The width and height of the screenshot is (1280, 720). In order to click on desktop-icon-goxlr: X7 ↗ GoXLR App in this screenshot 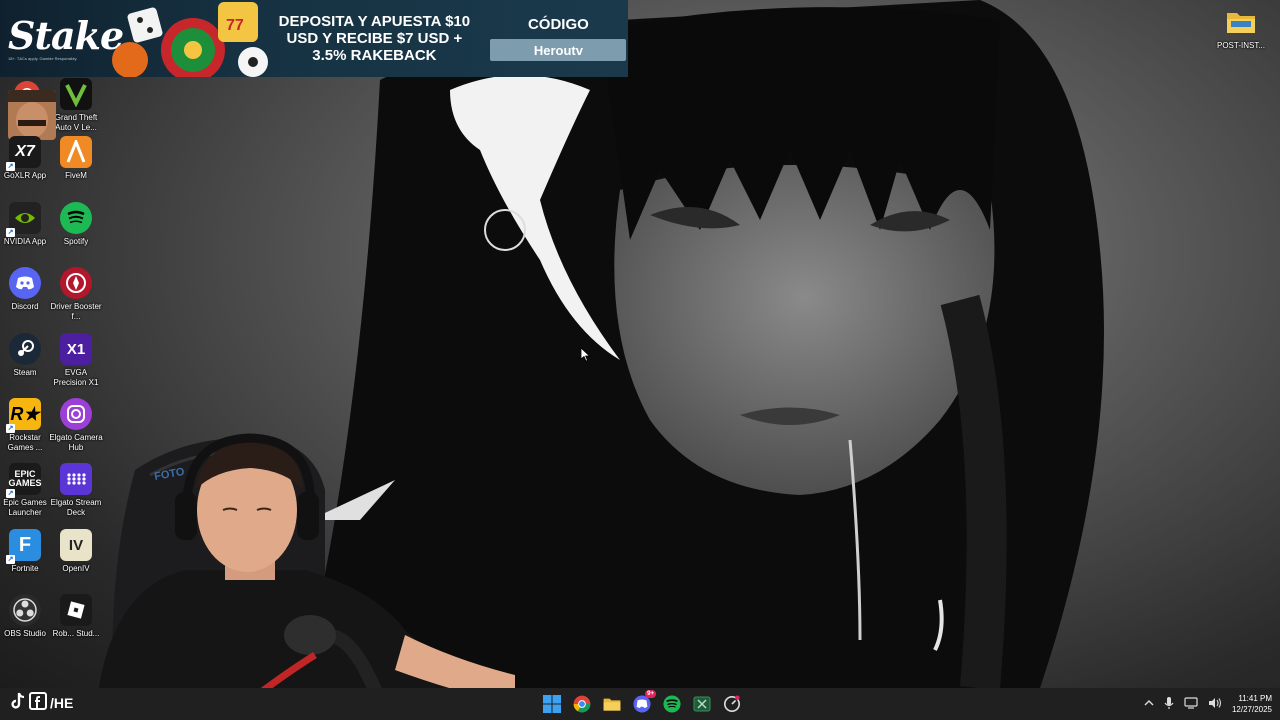, I will do `click(25, 158)`.